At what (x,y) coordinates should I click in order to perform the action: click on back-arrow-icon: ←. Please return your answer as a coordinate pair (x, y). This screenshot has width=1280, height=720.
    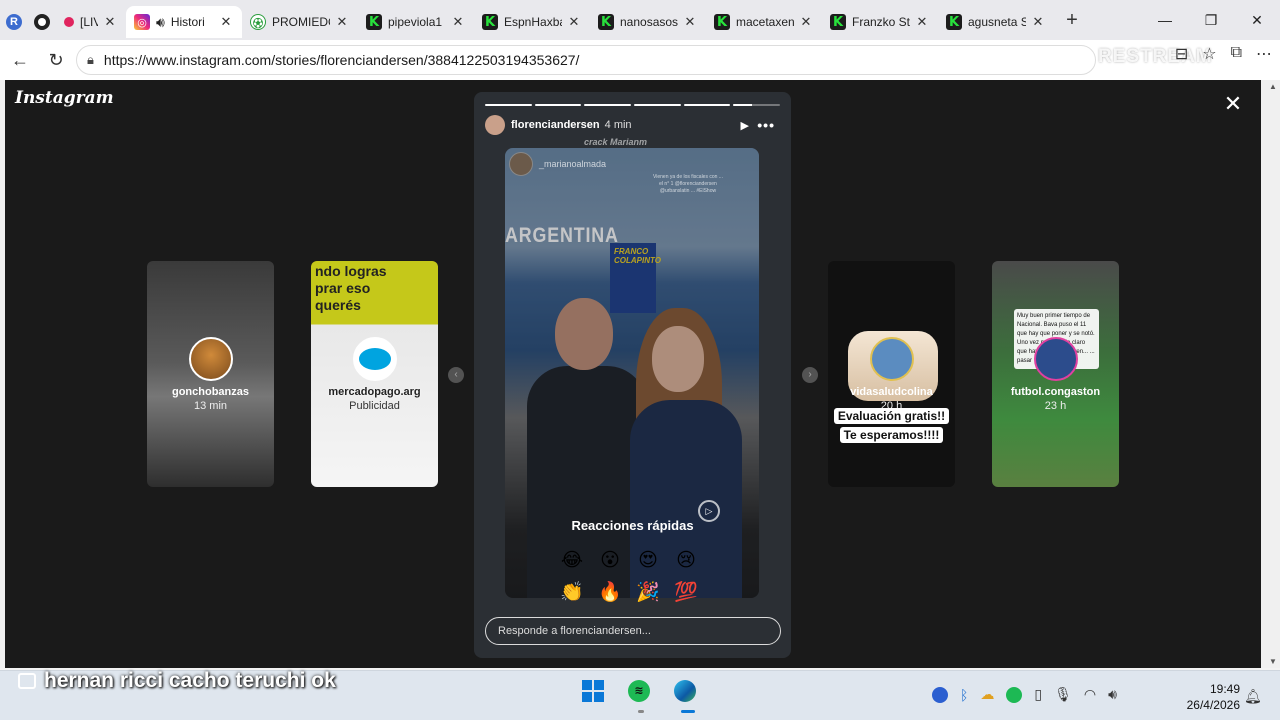
    Looking at the image, I should click on (20, 60).